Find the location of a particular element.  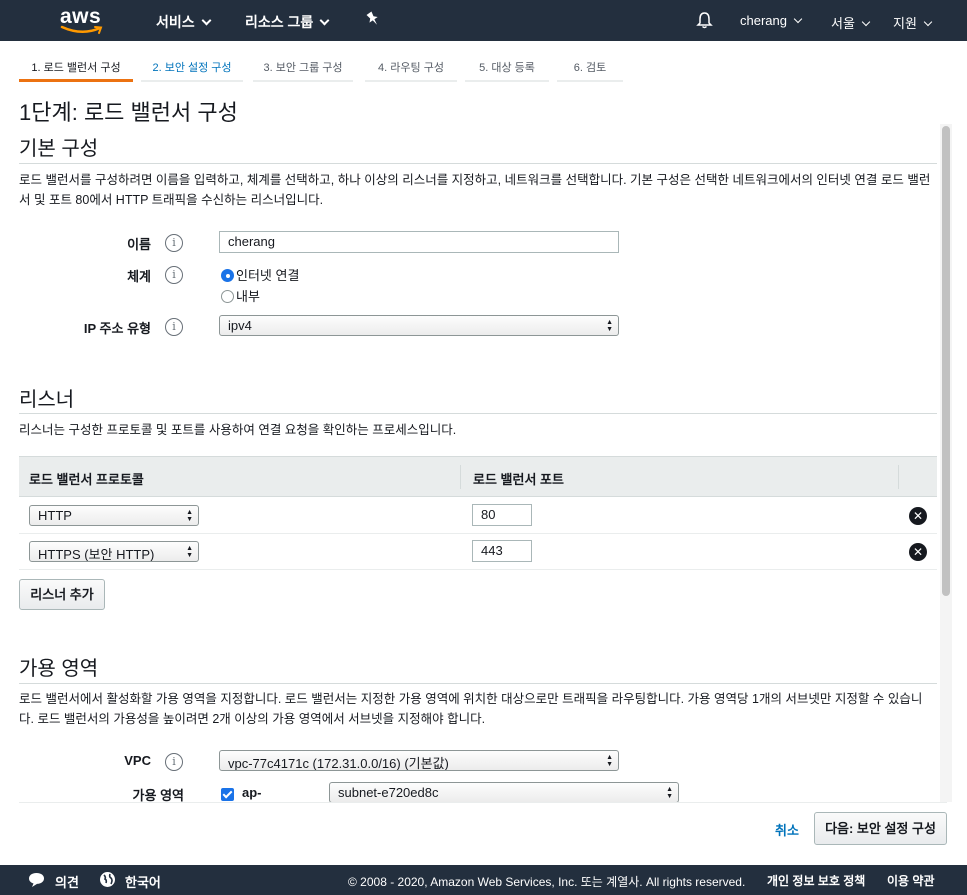

scheme-internal-radio: 내부 is located at coordinates (240, 295).